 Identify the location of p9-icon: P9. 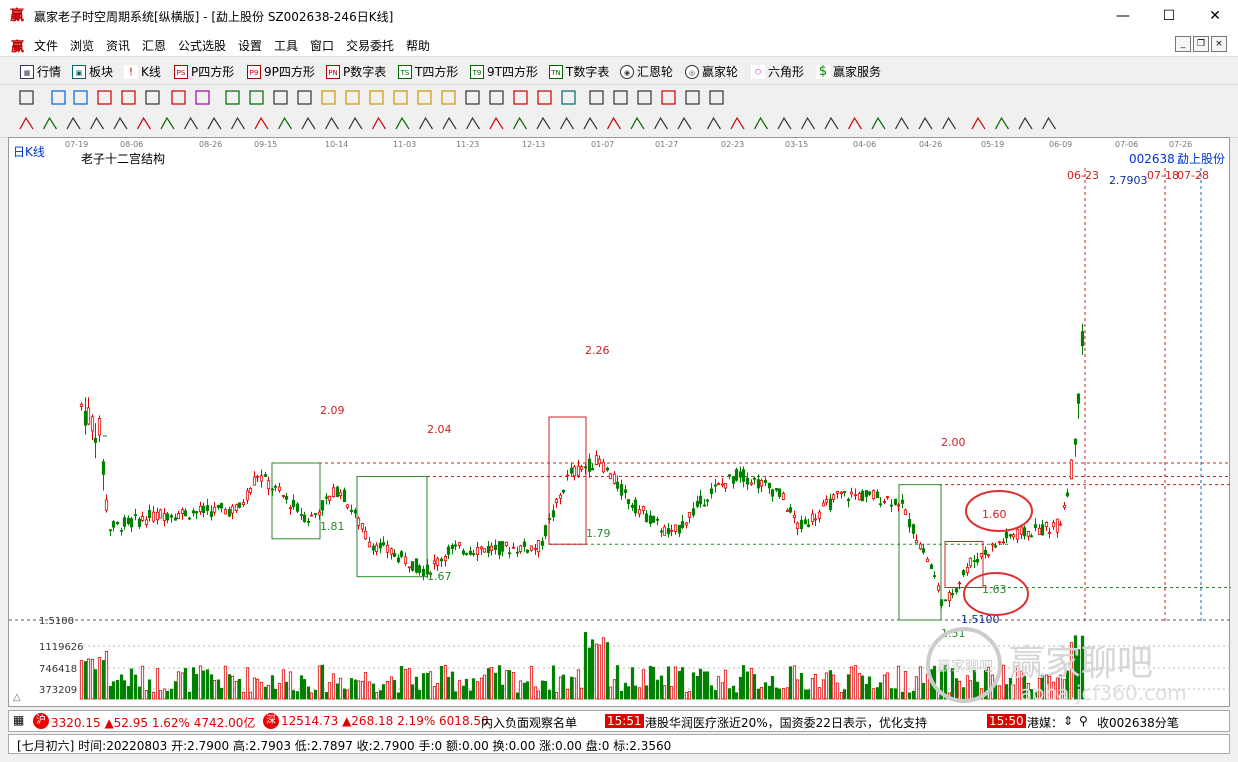
(254, 71).